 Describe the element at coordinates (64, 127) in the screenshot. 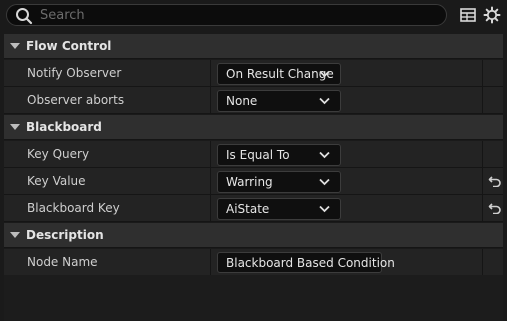

I see `category-title: Blackboard` at that location.